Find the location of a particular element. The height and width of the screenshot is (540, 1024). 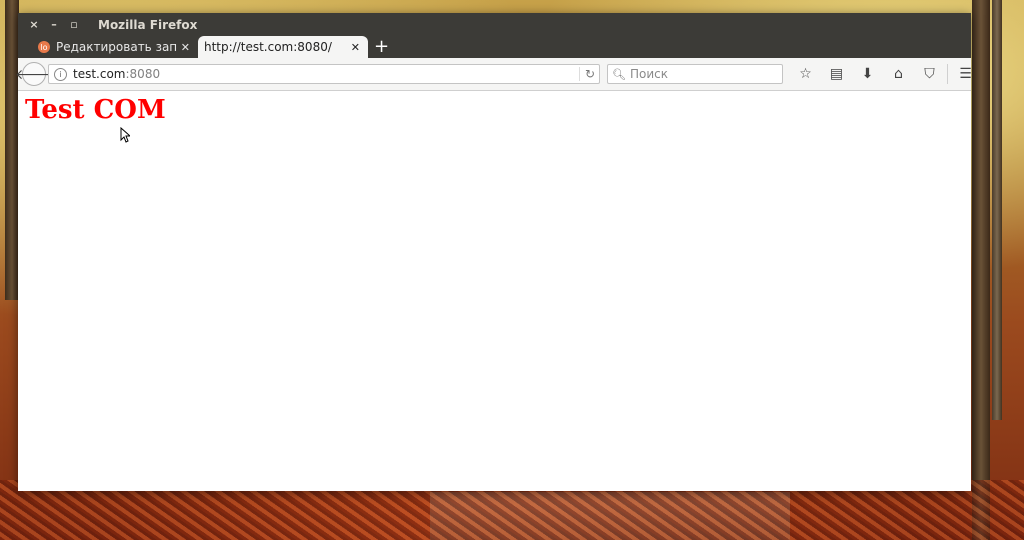

navigation-toolbar: 🡐 i test.com:8080 ↻ 🔍︎ ☆ ▤ ⬇ ⌂ ⛉ ☰ is located at coordinates (493, 74).